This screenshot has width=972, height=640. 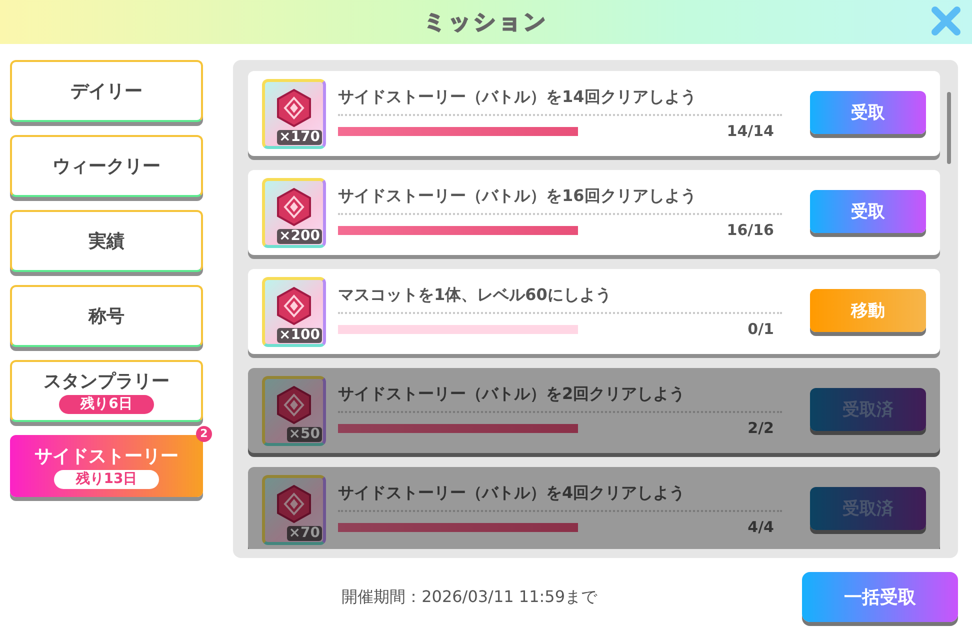 What do you see at coordinates (304, 533) in the screenshot?
I see `reward-count: ×70` at bounding box center [304, 533].